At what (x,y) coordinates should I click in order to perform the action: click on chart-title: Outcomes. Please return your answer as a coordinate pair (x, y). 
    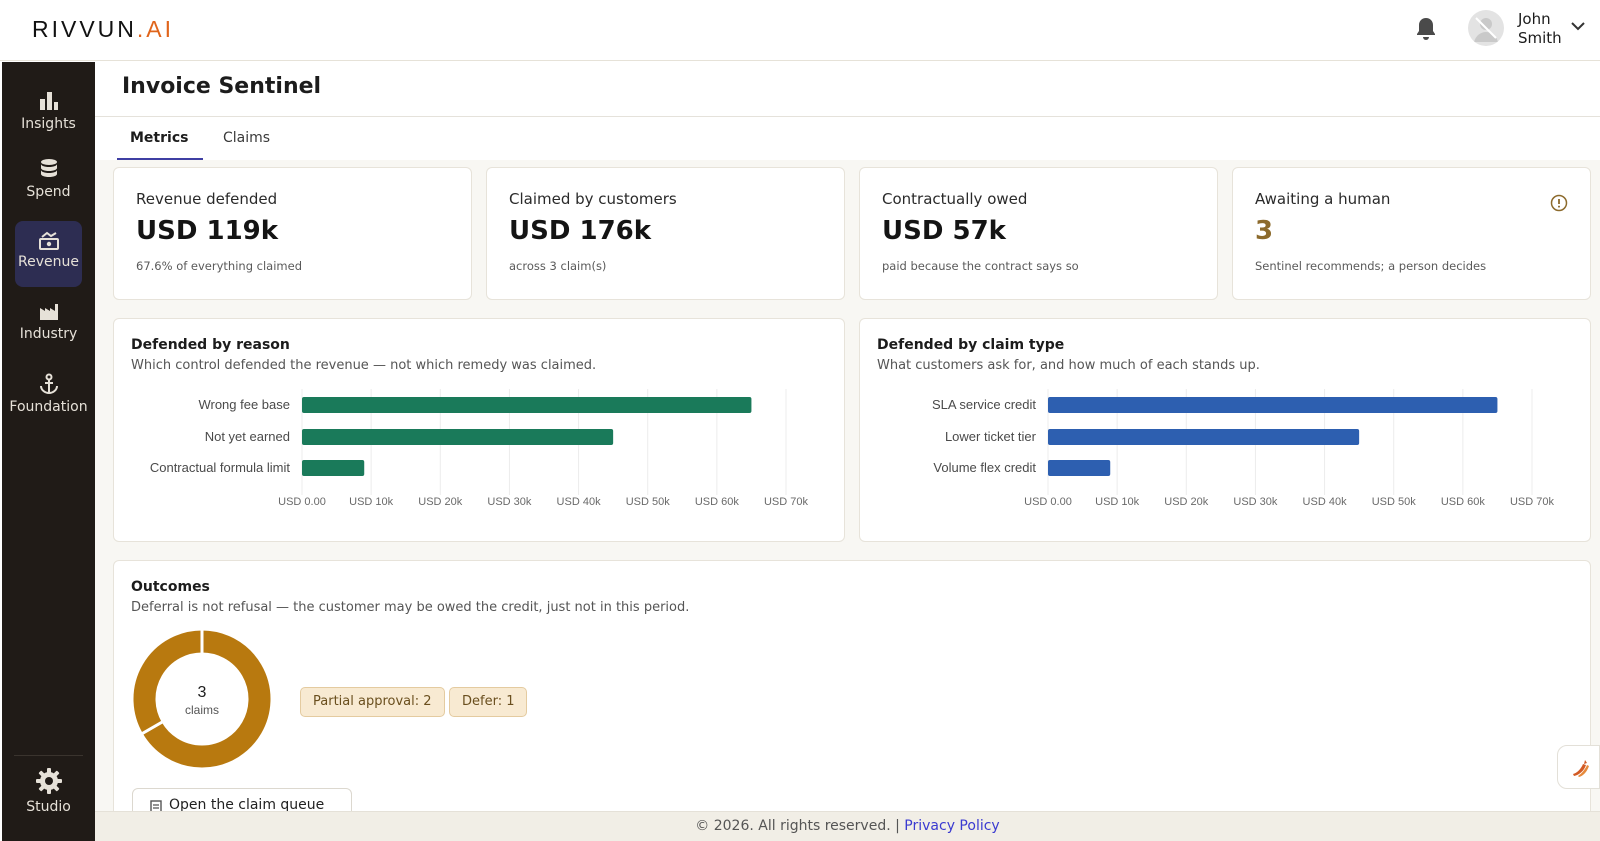
    Looking at the image, I should click on (170, 587).